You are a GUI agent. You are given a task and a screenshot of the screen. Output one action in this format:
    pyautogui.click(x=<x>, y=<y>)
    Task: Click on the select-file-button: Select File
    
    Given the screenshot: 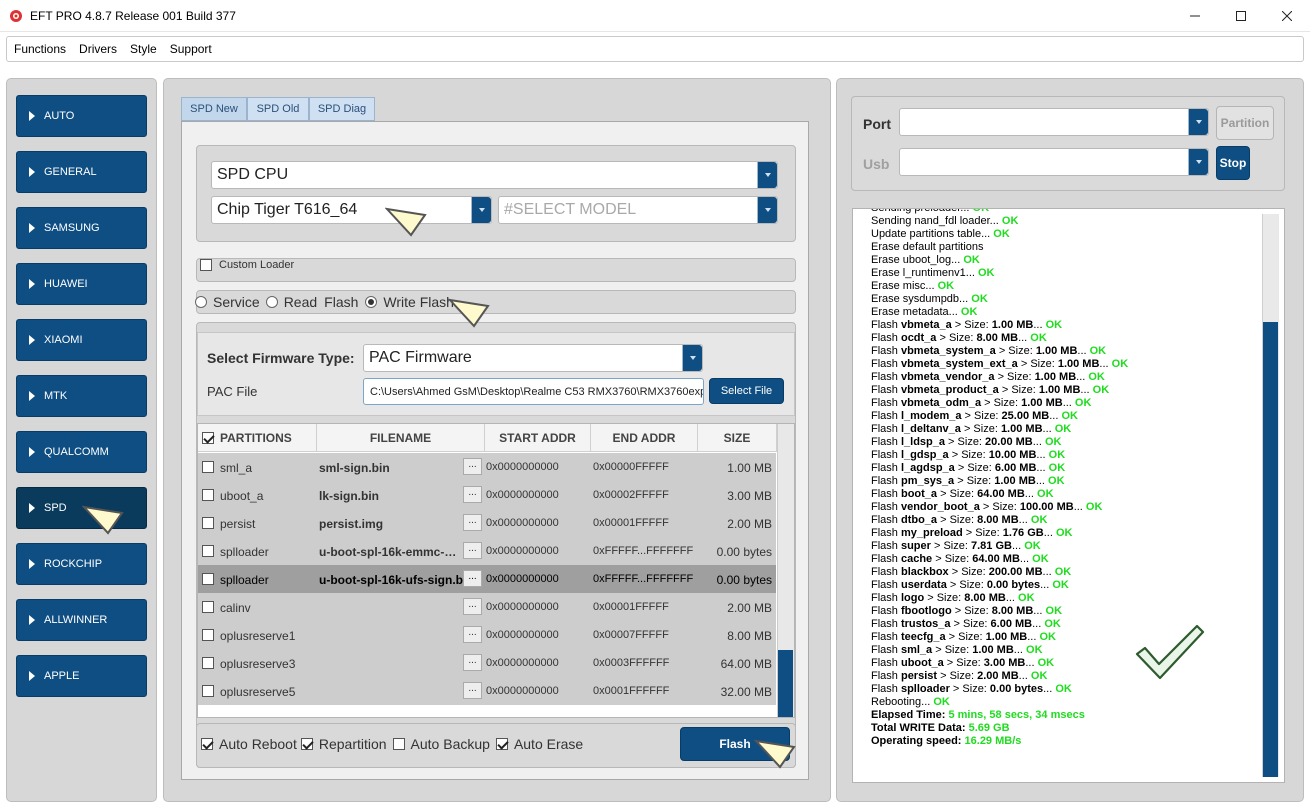 What is the action you would take?
    pyautogui.click(x=746, y=391)
    